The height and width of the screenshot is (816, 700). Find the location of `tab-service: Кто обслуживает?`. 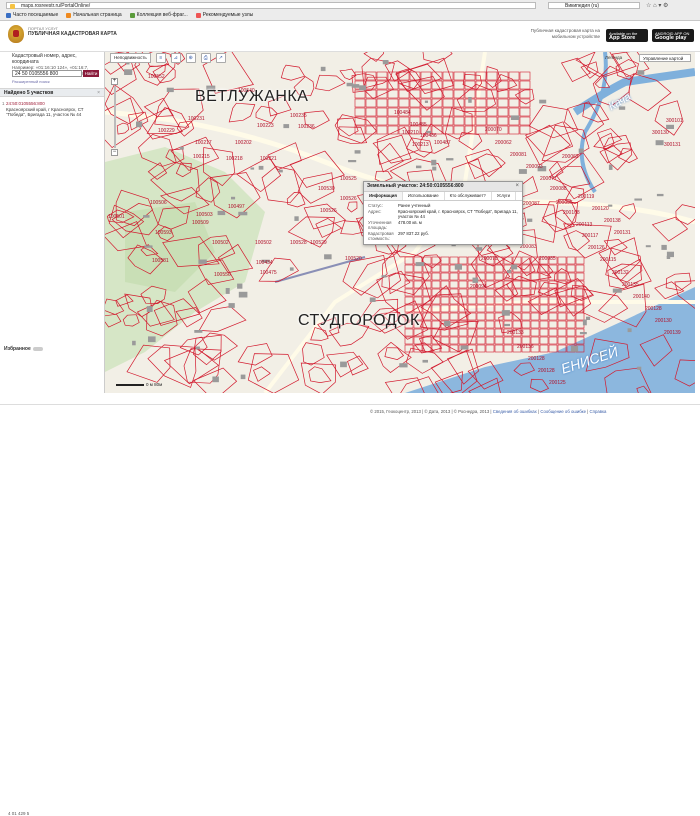

tab-service: Кто обслуживает? is located at coordinates (468, 196).